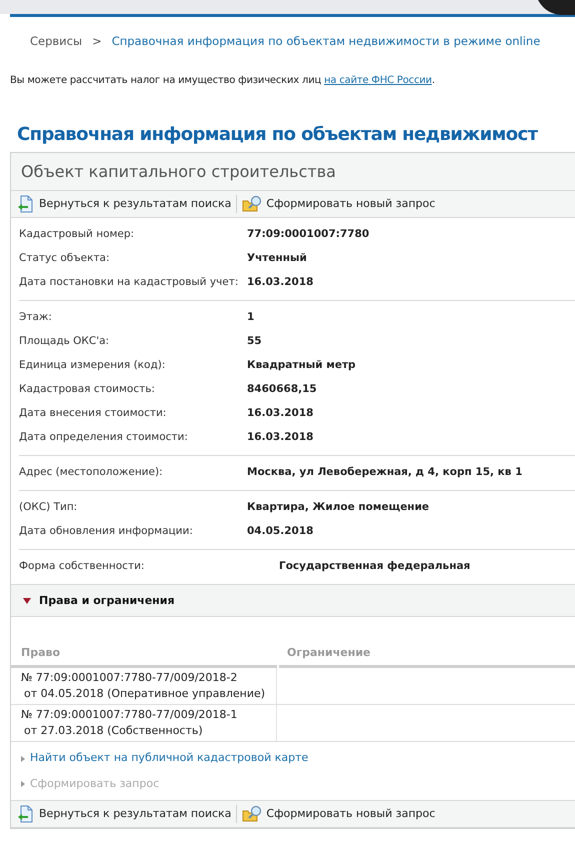 This screenshot has height=850, width=575. Describe the element at coordinates (144, 686) in the screenshot. I see `table-cell: № 77:09:0001007:7780-77/009/2018-2 от 04.05.2018 (Оперативное управление)` at that location.